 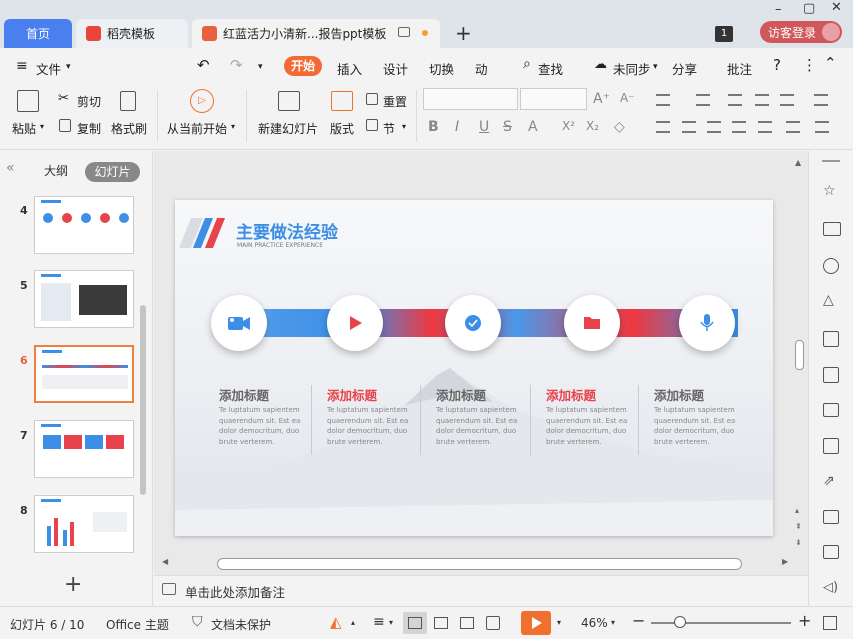 What do you see at coordinates (484, 127) in the screenshot?
I see `underline-icon: U` at bounding box center [484, 127].